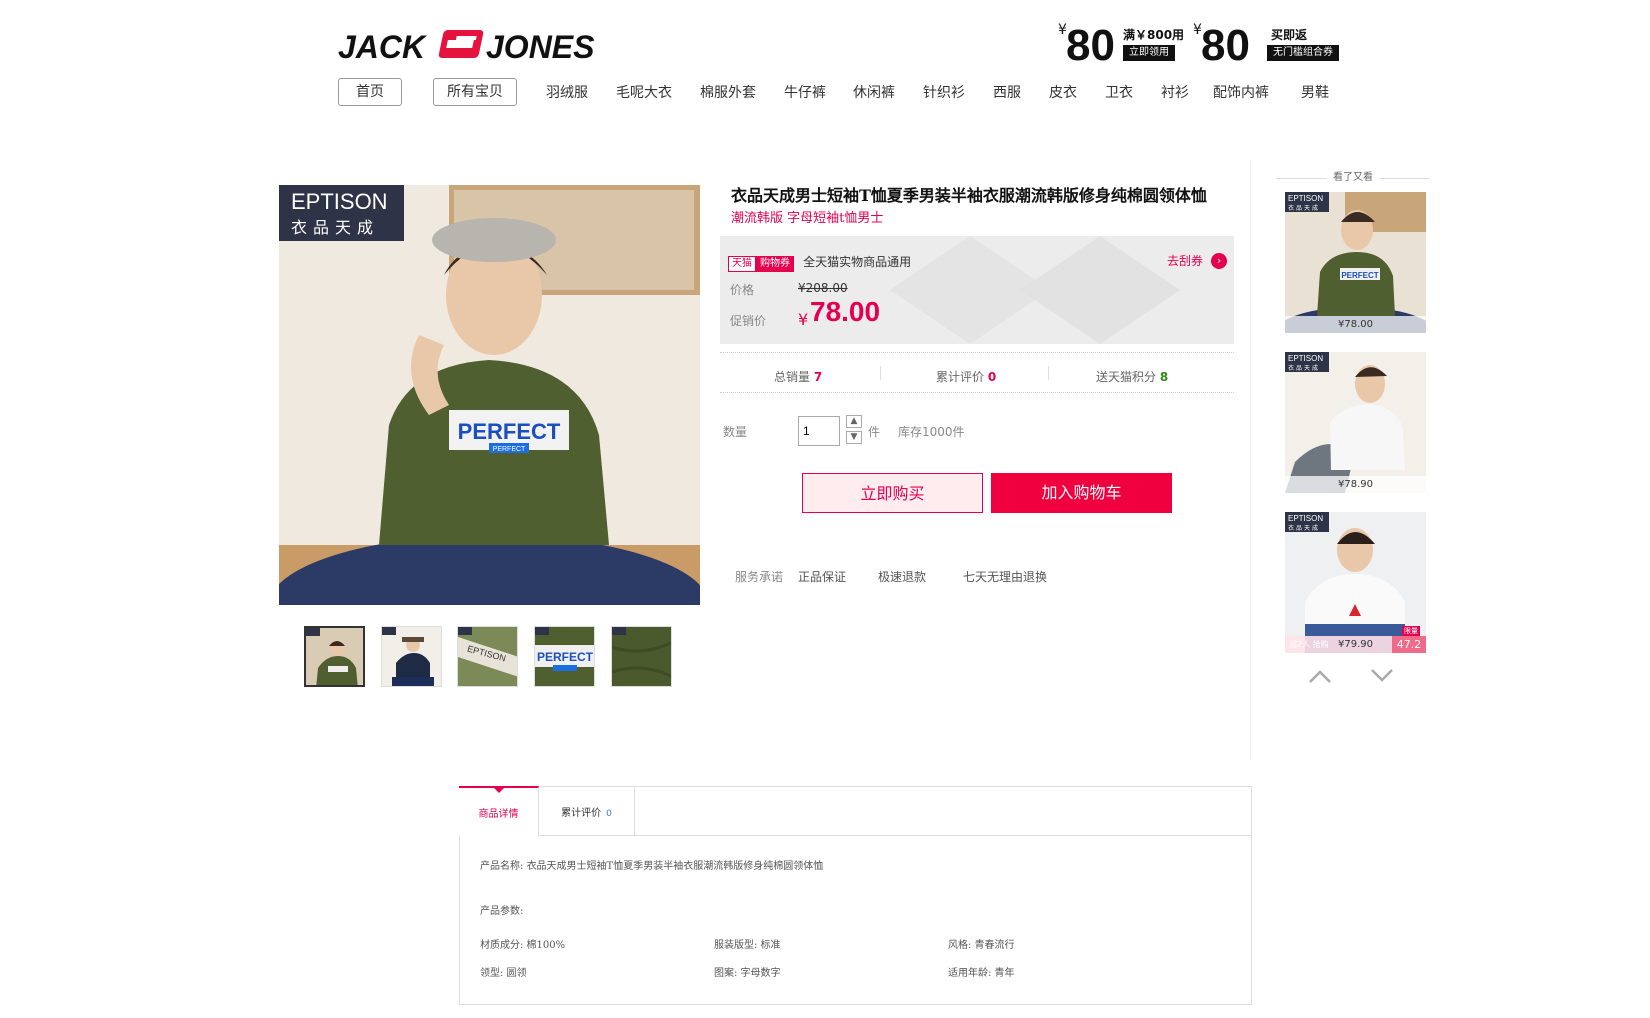 This screenshot has height=1018, width=1650. What do you see at coordinates (1355, 324) in the screenshot?
I see `rail-item-1-price: ¥78.00` at bounding box center [1355, 324].